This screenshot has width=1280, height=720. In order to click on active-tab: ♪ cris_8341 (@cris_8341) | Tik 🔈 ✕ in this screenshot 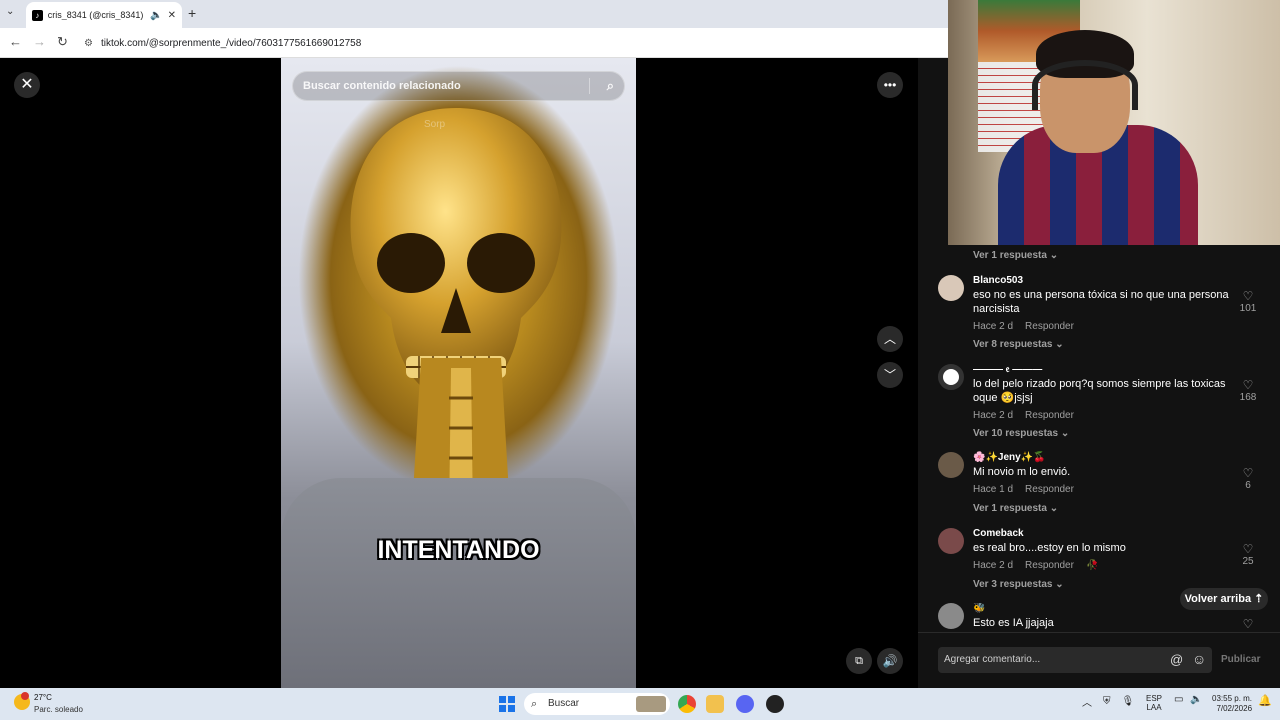, I will do `click(104, 15)`.